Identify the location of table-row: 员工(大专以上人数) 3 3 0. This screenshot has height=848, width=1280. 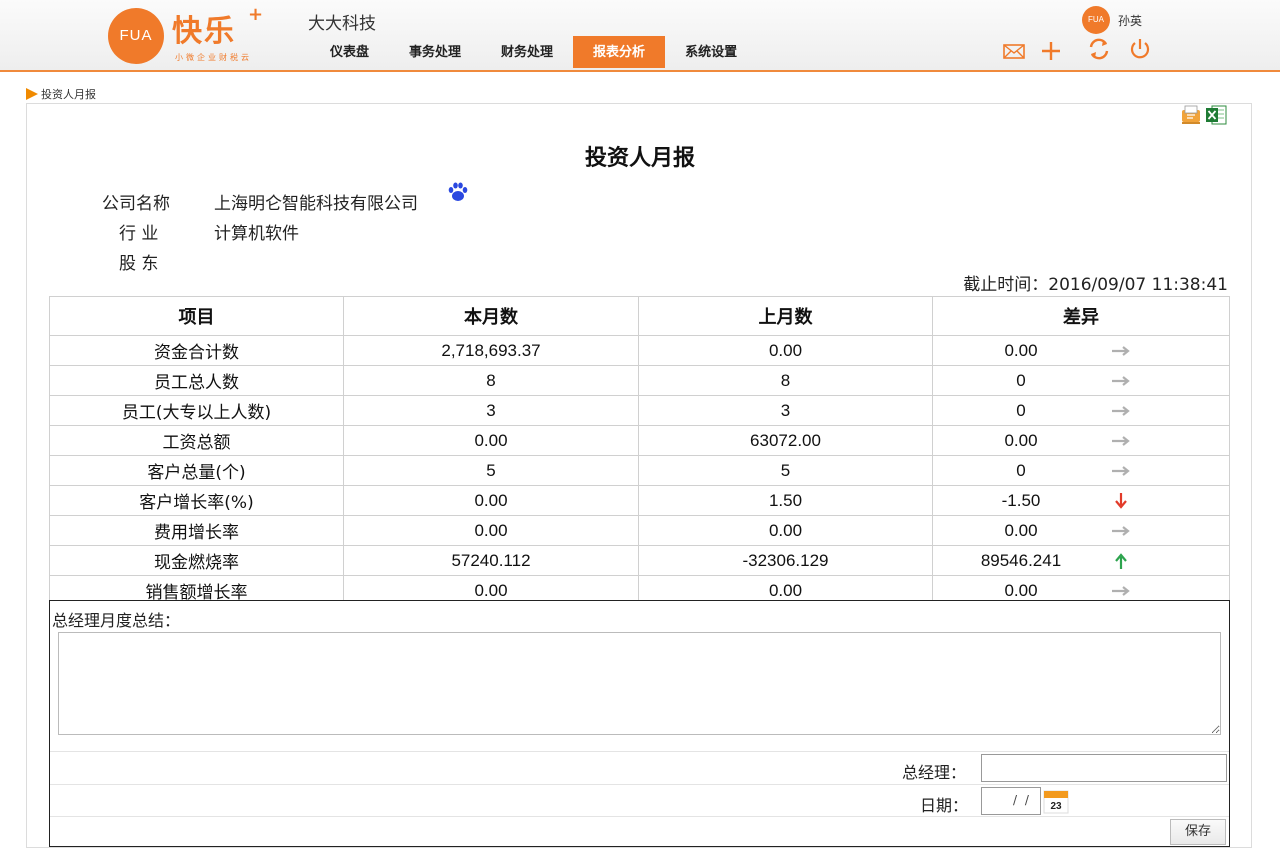
(639, 410).